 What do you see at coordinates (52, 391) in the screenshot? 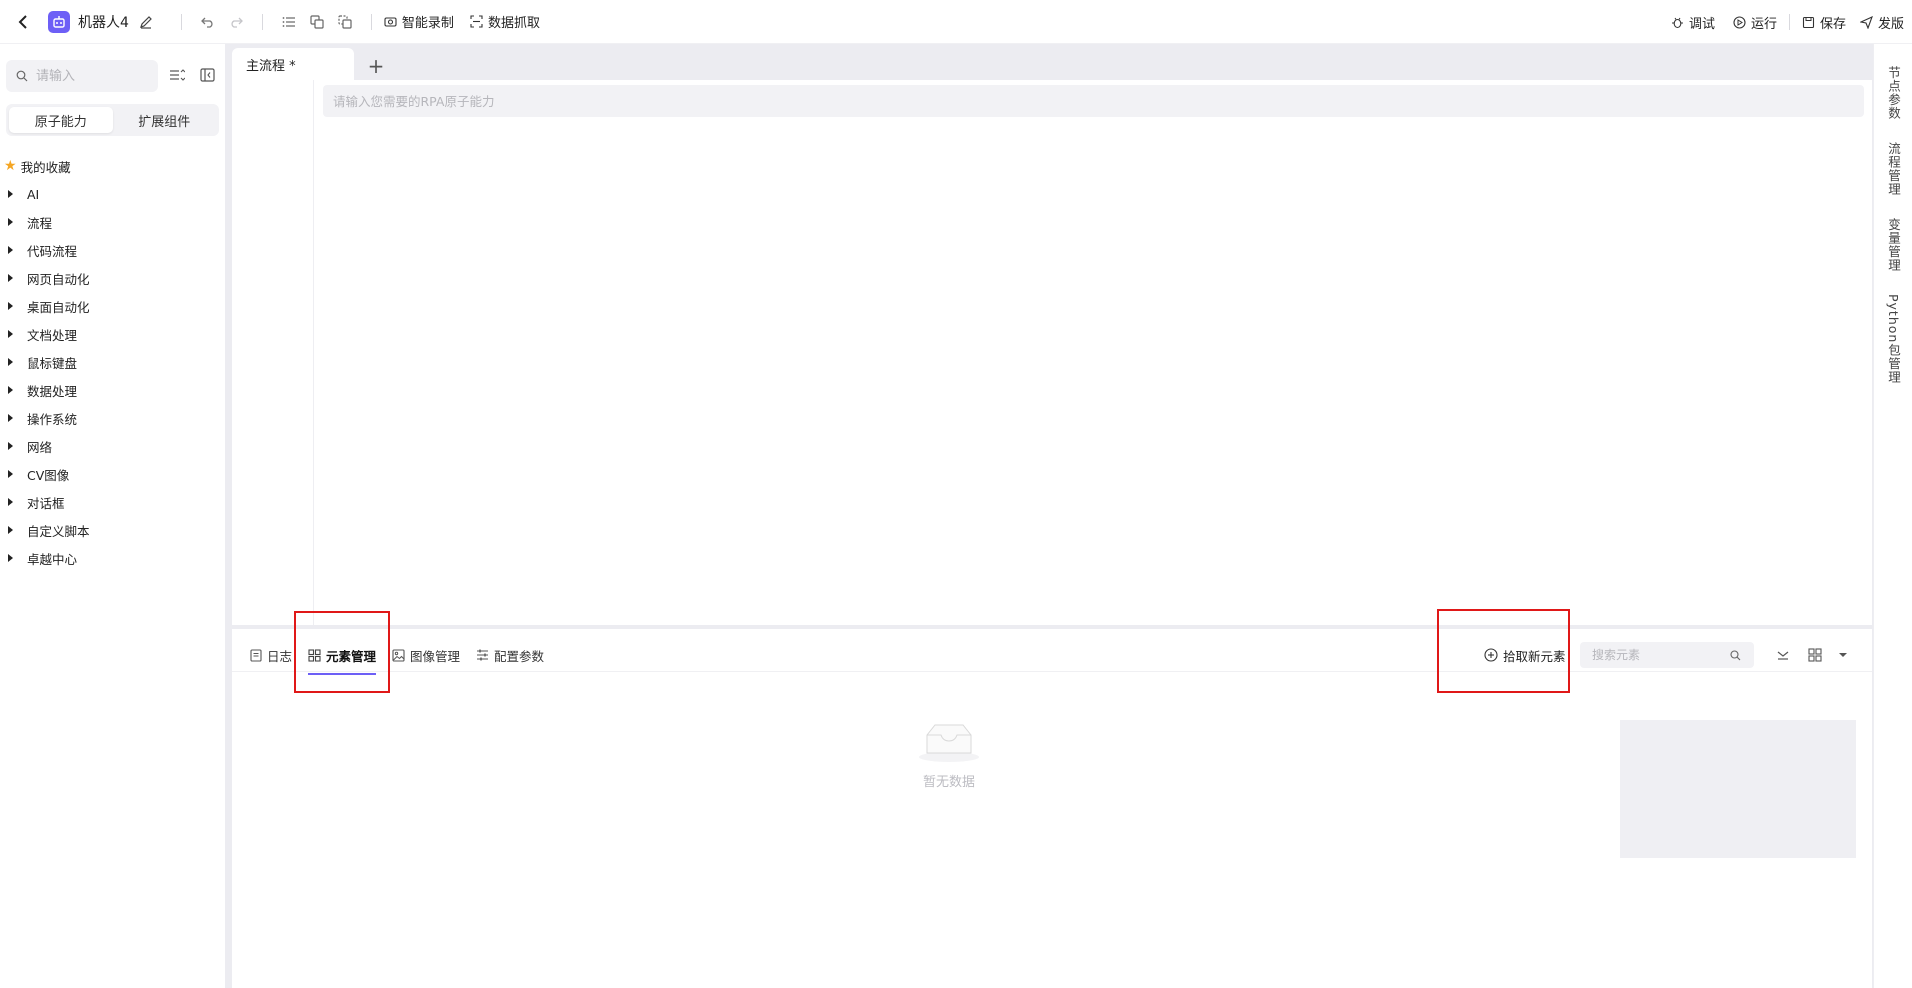
I see `tree-item-label: 数据处理` at bounding box center [52, 391].